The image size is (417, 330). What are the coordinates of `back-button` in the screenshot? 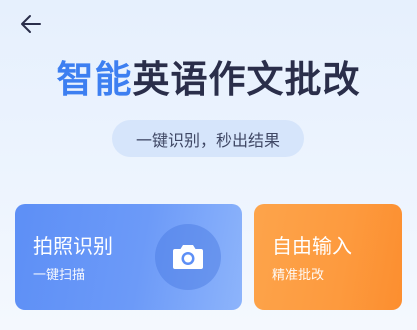 It's located at (31, 24).